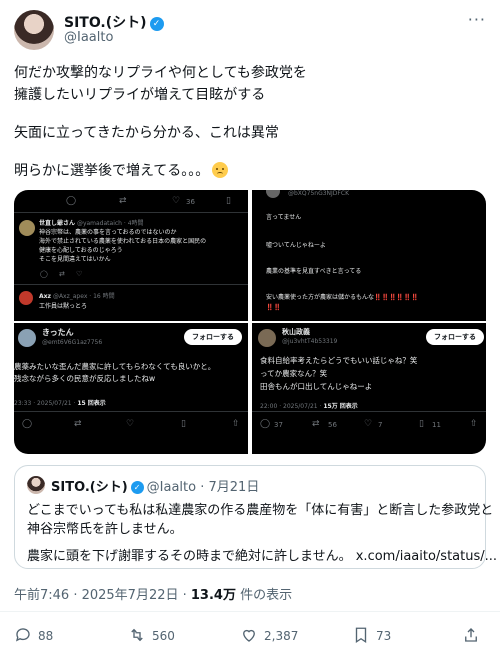  What do you see at coordinates (213, 595) in the screenshot?
I see `view-count: 13.4万` at bounding box center [213, 595].